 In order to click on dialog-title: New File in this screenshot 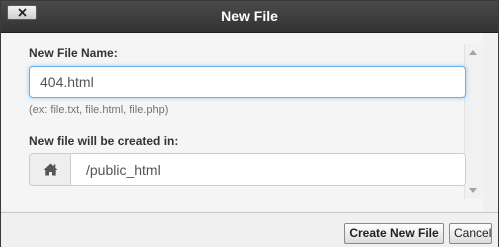, I will do `click(249, 16)`.